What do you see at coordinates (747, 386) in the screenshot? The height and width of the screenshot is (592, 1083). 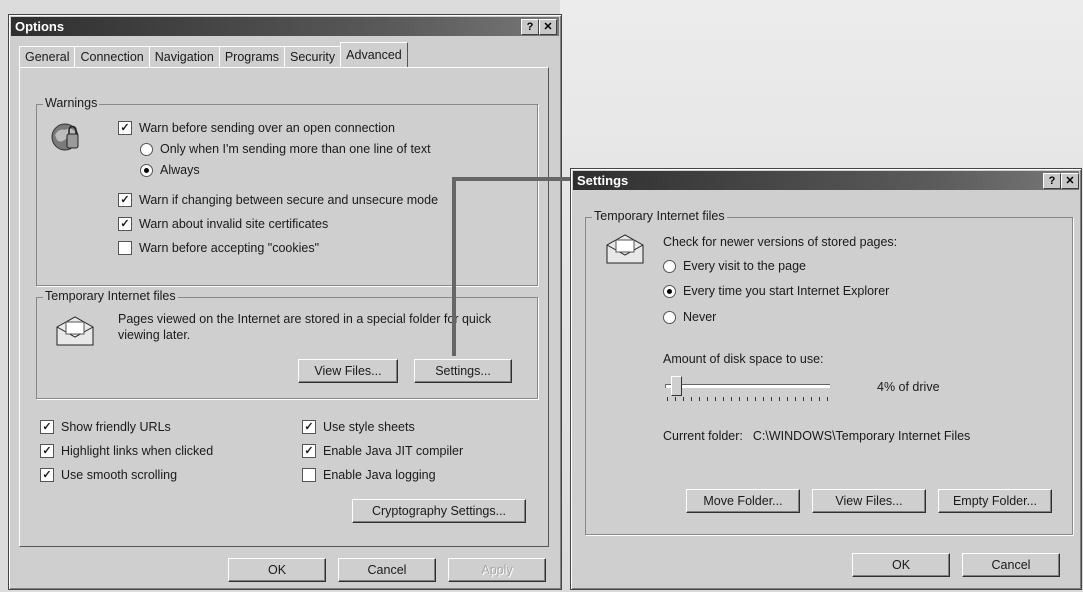 I see `disk-space-track` at bounding box center [747, 386].